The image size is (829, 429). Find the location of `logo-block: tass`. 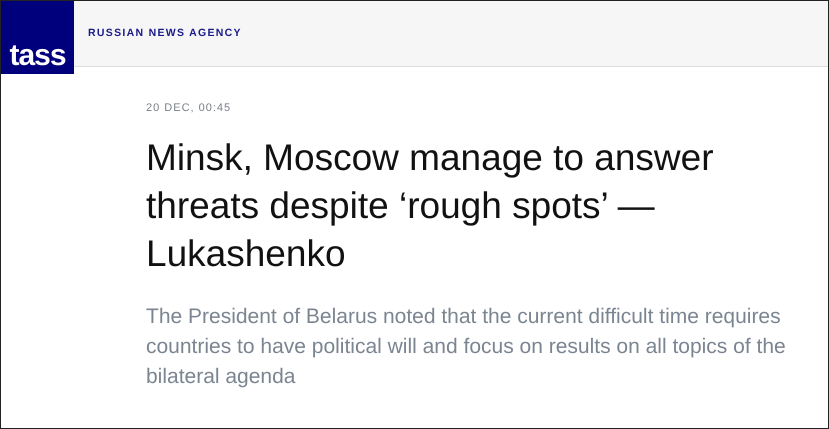

logo-block: tass is located at coordinates (37, 37).